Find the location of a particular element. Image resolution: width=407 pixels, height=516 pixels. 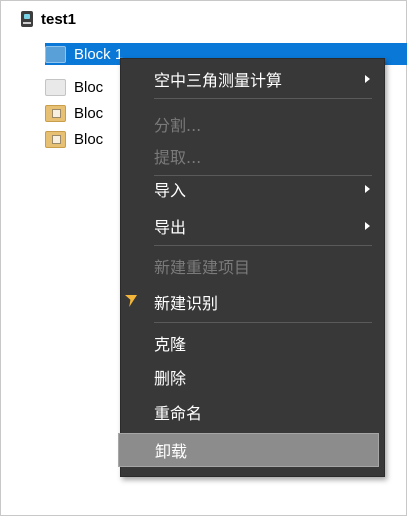

menu-item-new-recognition: 新建识别 is located at coordinates (252, 302).